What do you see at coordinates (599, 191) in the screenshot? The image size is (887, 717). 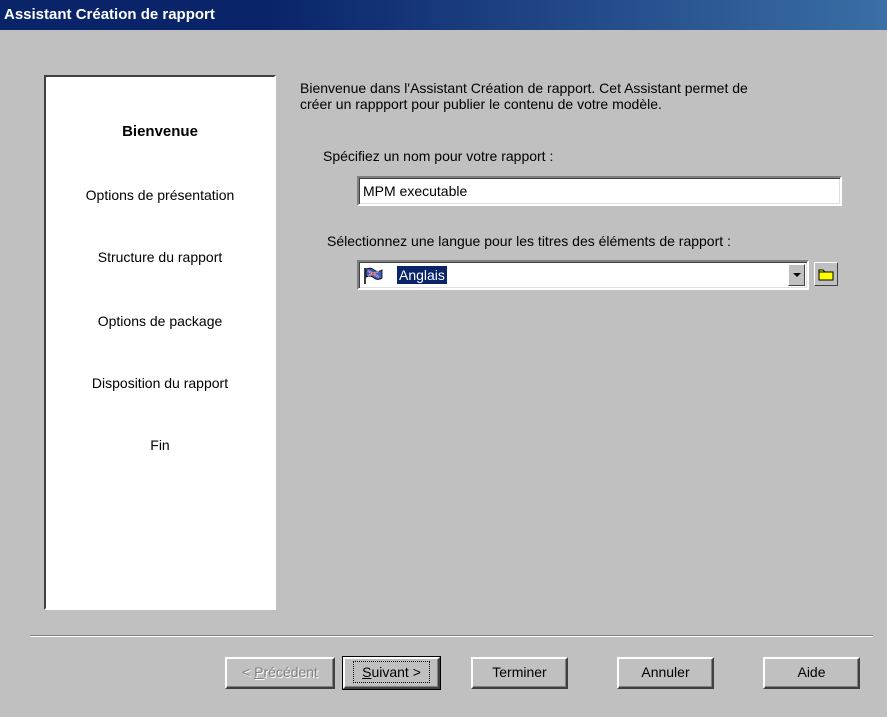 I see `report-name-input` at bounding box center [599, 191].